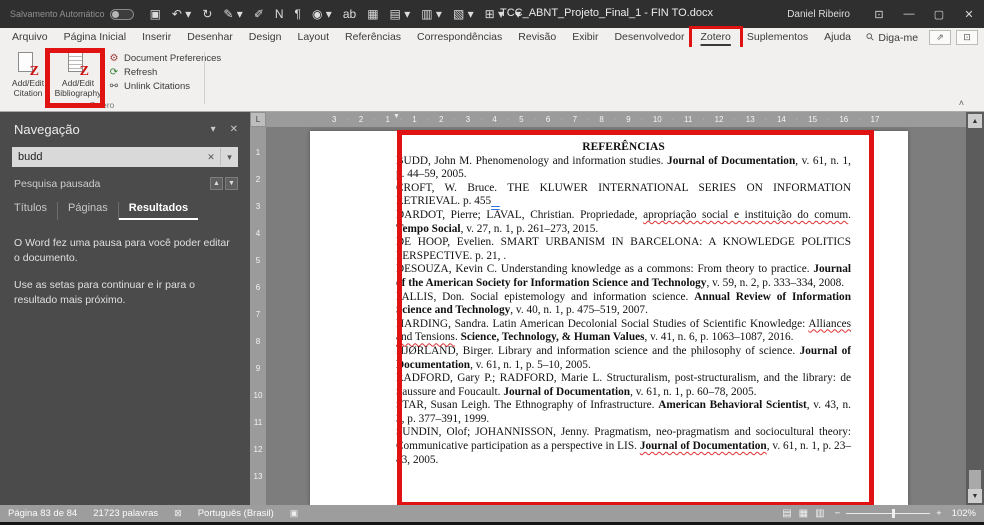 The height and width of the screenshot is (525, 984). Describe the element at coordinates (294, 513) in the screenshot. I see `macro-record-icon: ▣` at that location.